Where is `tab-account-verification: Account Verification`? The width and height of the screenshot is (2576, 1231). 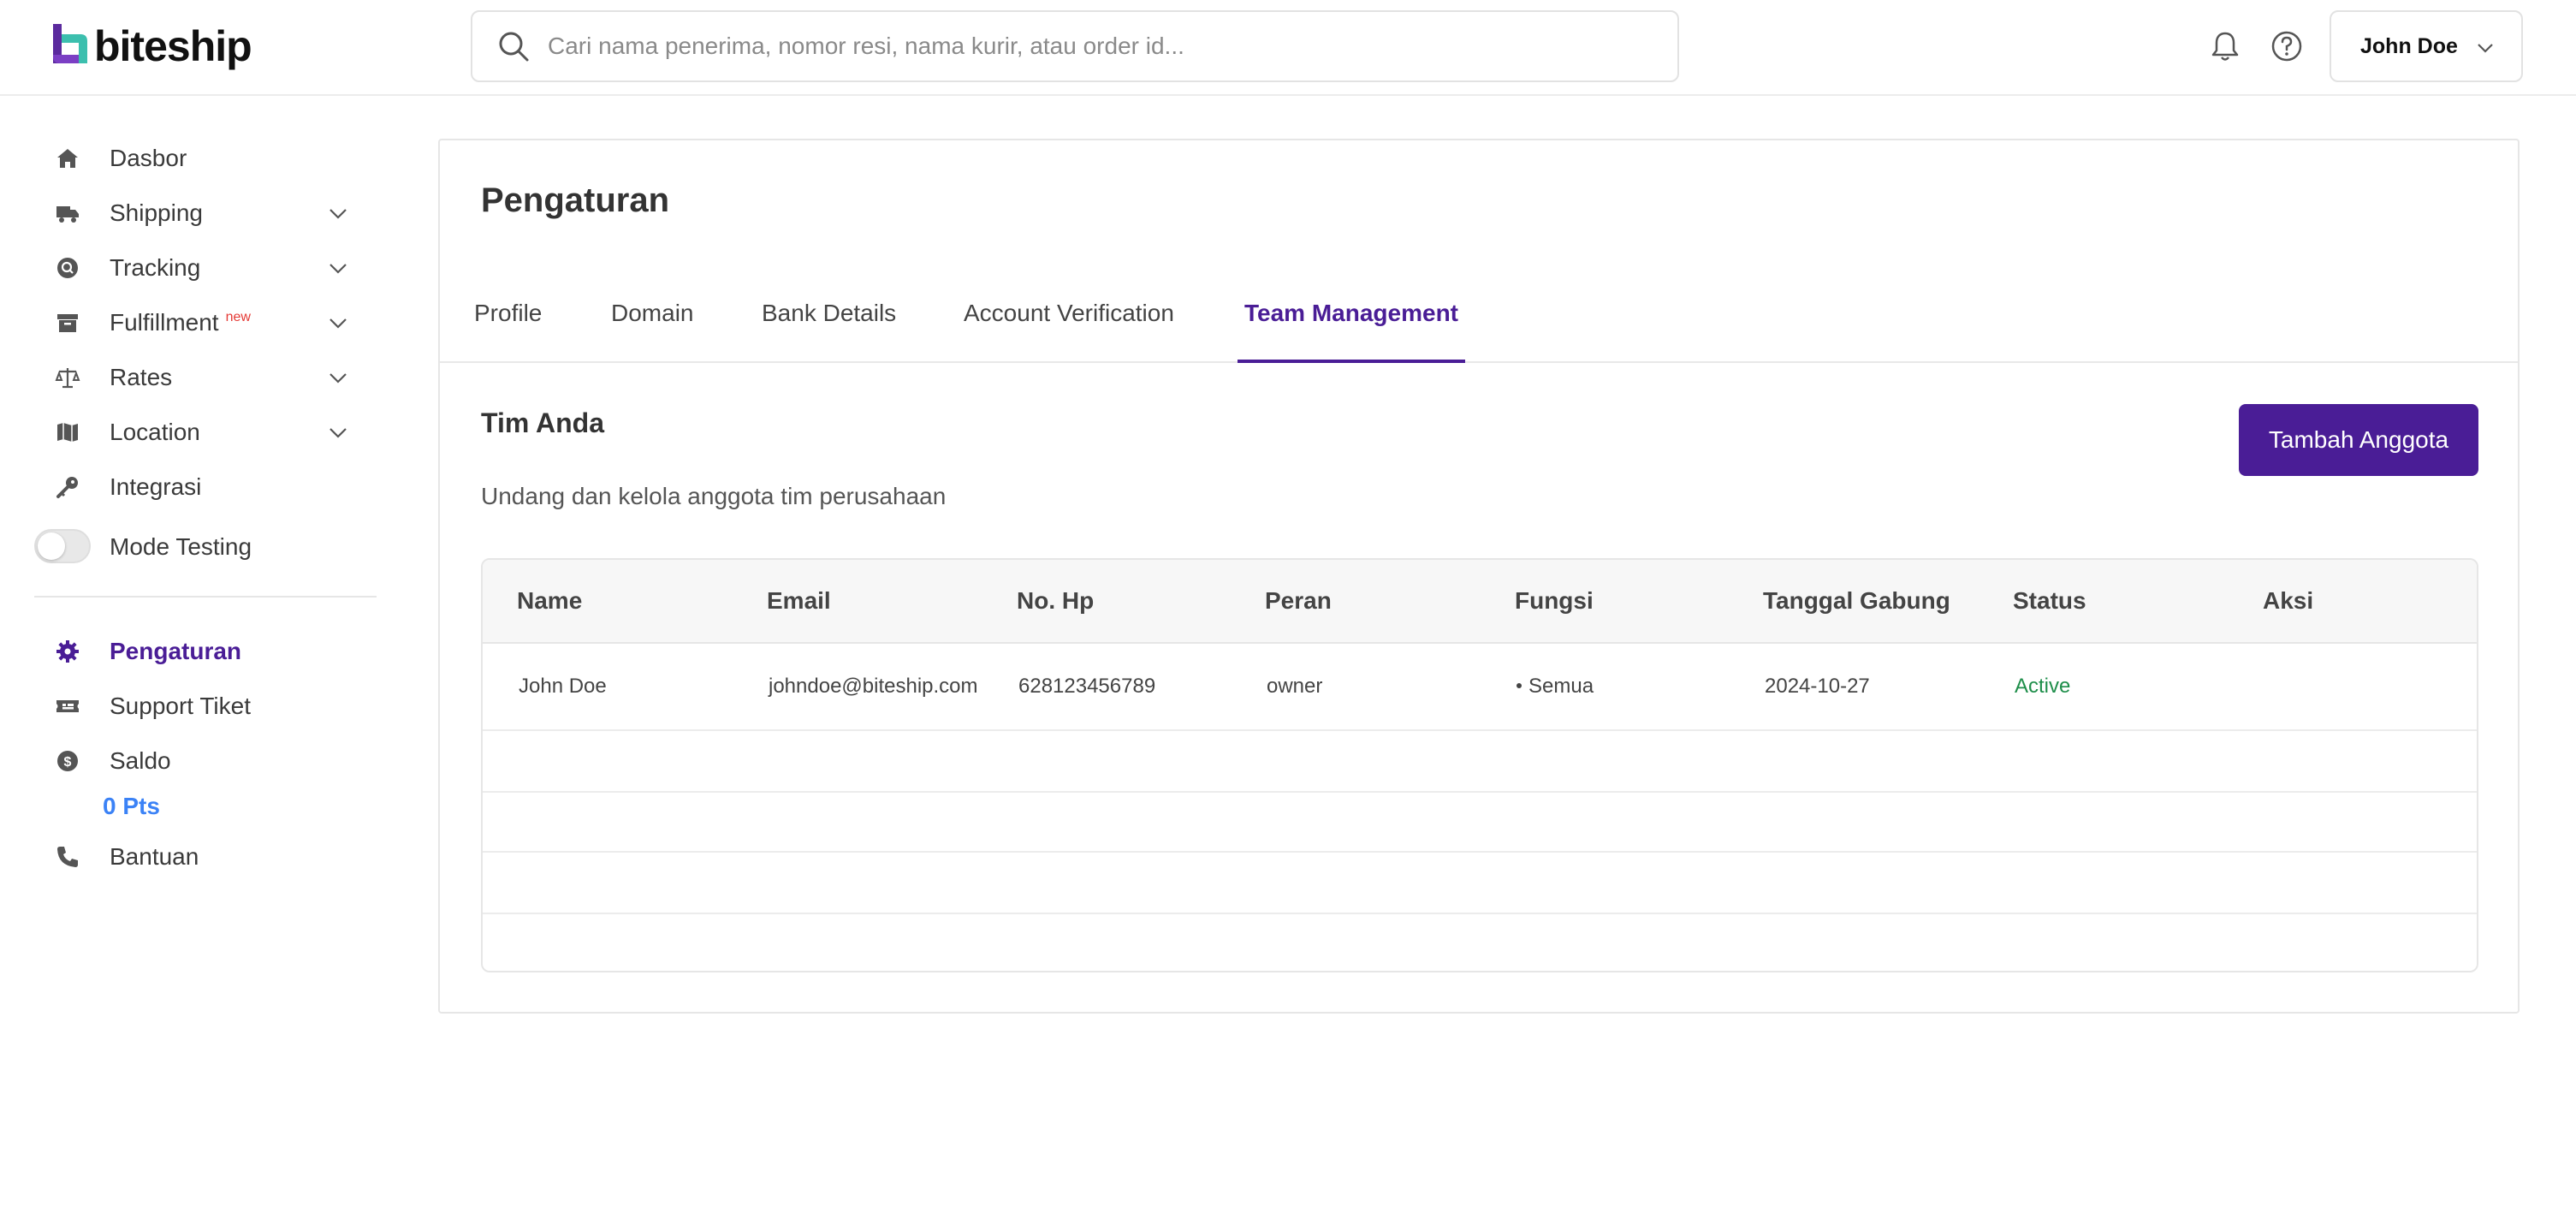
tab-account-verification: Account Verification is located at coordinates (1069, 314).